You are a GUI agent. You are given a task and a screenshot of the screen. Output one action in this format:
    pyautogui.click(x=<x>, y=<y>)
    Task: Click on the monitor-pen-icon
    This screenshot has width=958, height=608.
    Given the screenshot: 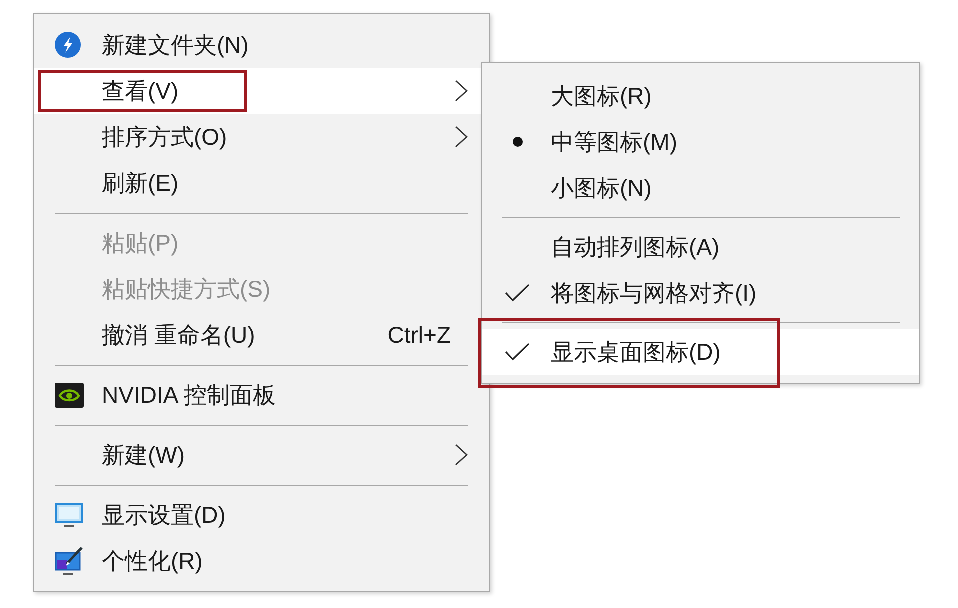 What is the action you would take?
    pyautogui.click(x=70, y=561)
    